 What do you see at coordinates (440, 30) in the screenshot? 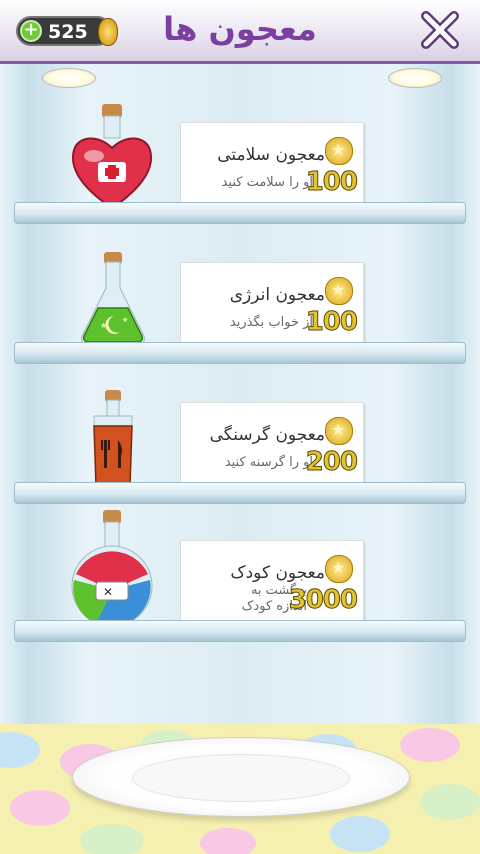
I see `close-icon` at bounding box center [440, 30].